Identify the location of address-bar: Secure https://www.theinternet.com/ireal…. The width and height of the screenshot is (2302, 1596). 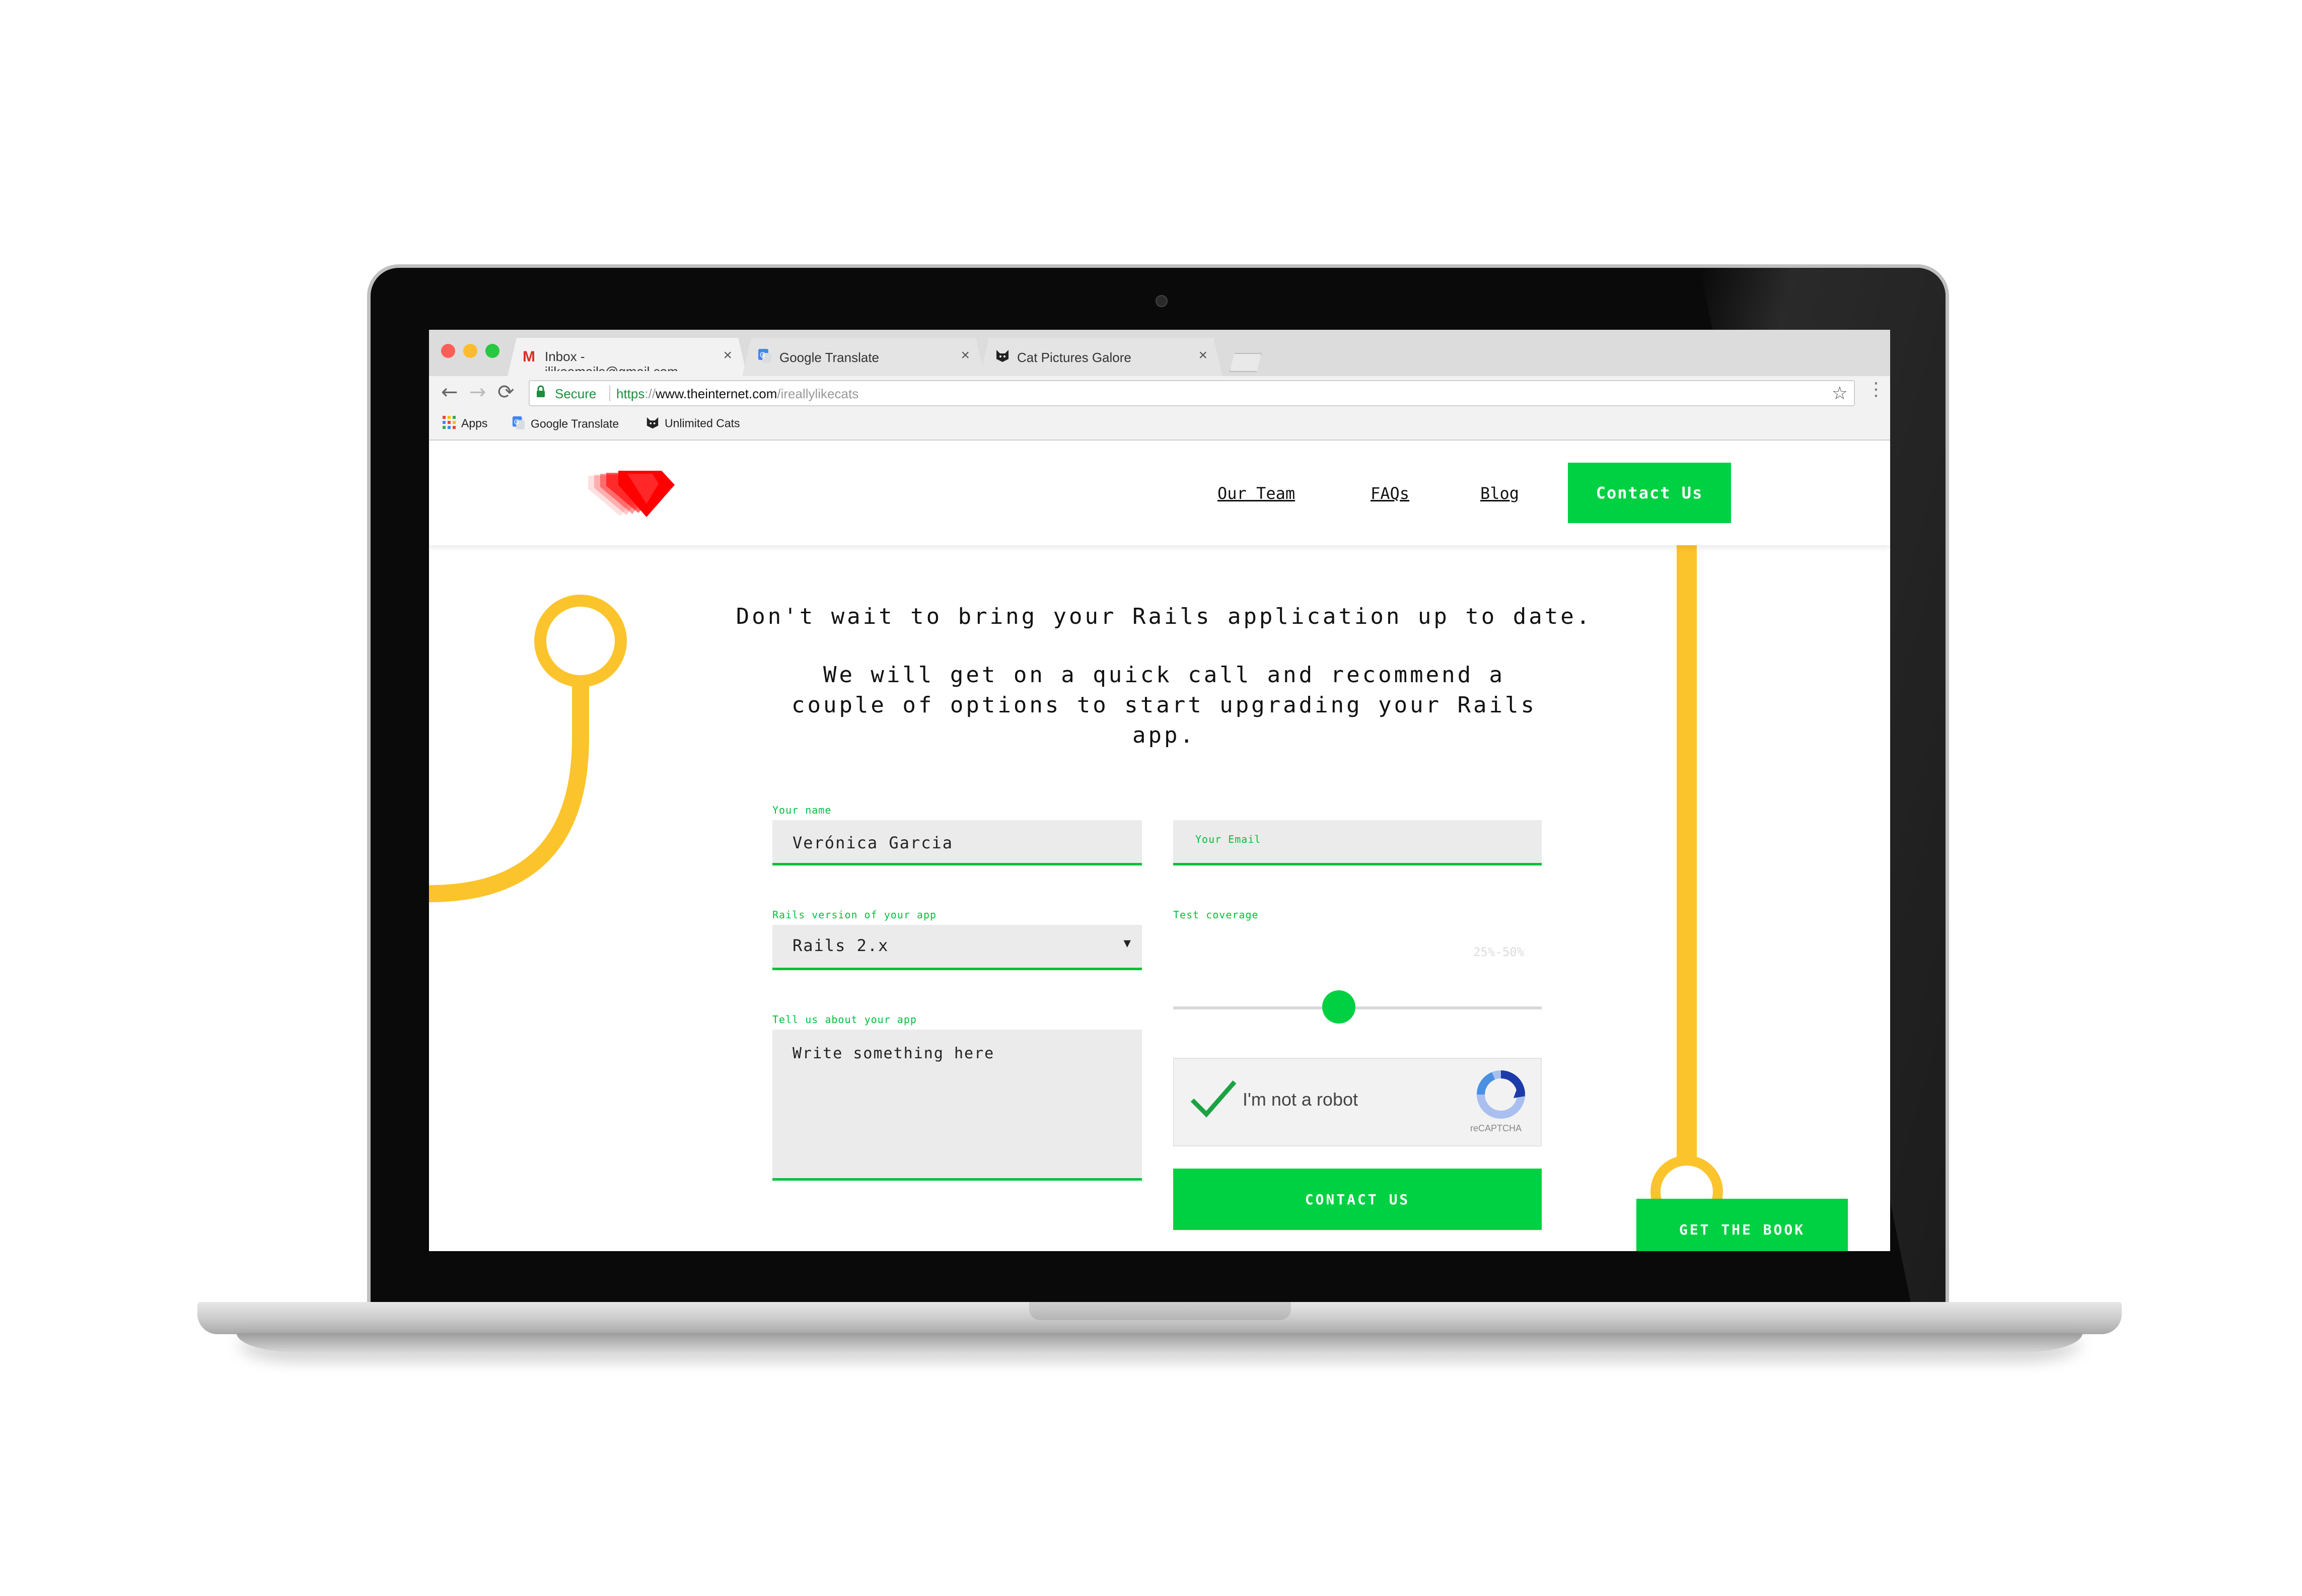
(1192, 393).